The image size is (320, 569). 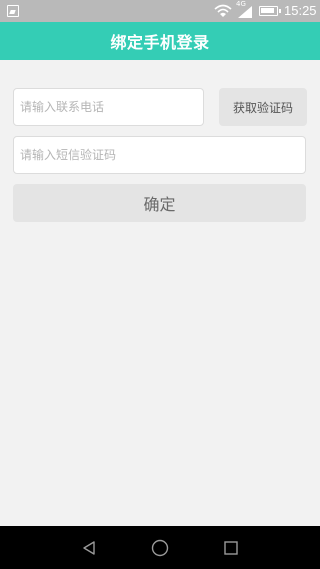 I want to click on battery-icon, so click(x=270, y=11).